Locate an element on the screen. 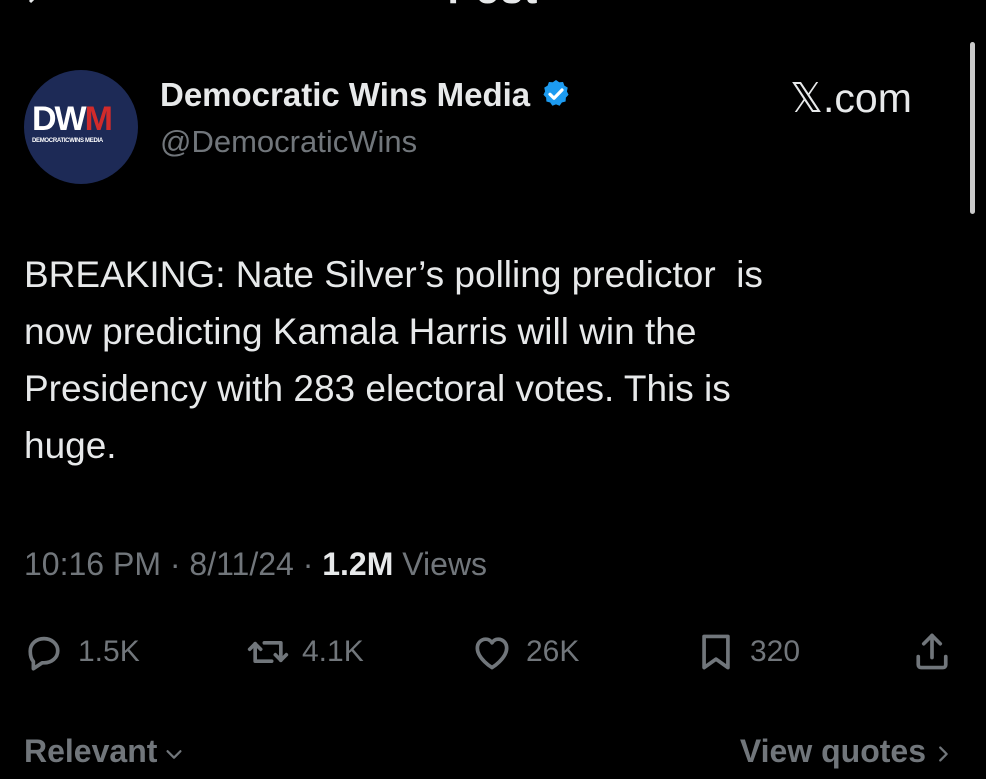  post-time: 10:16 PM is located at coordinates (92, 564).